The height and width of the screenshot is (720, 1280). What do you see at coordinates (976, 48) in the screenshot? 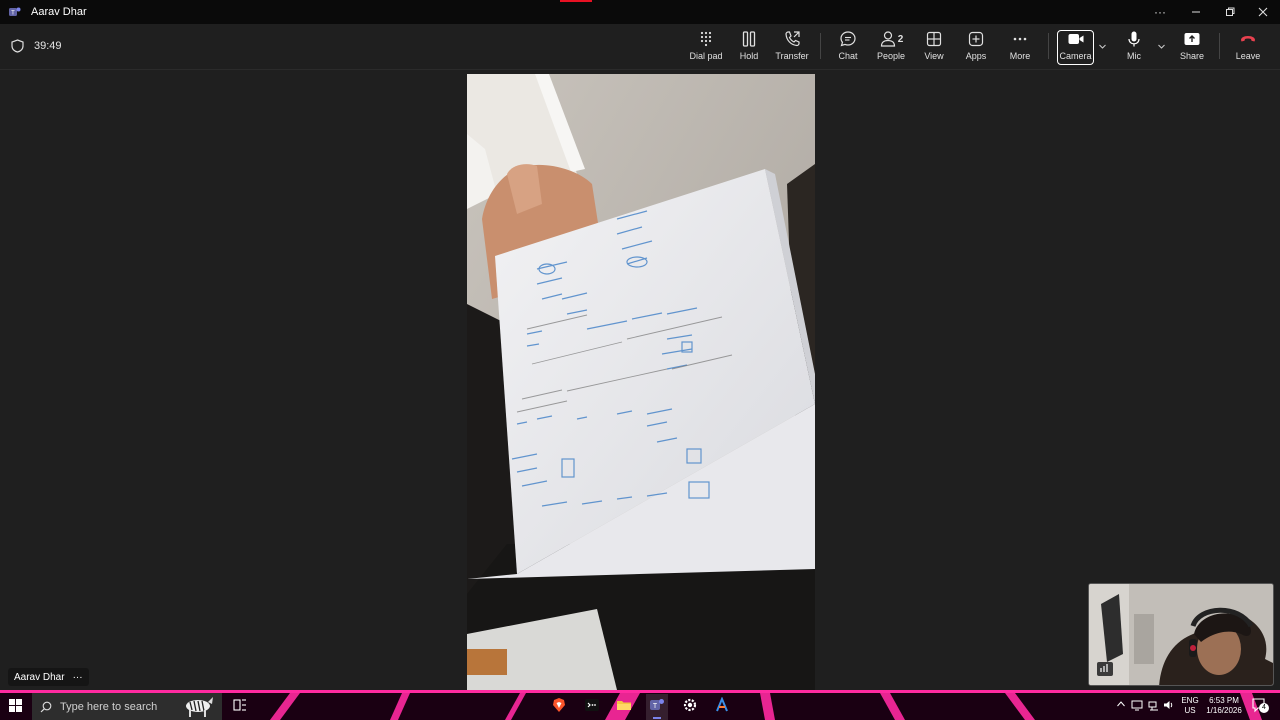
I see `apps-button: Apps` at bounding box center [976, 48].